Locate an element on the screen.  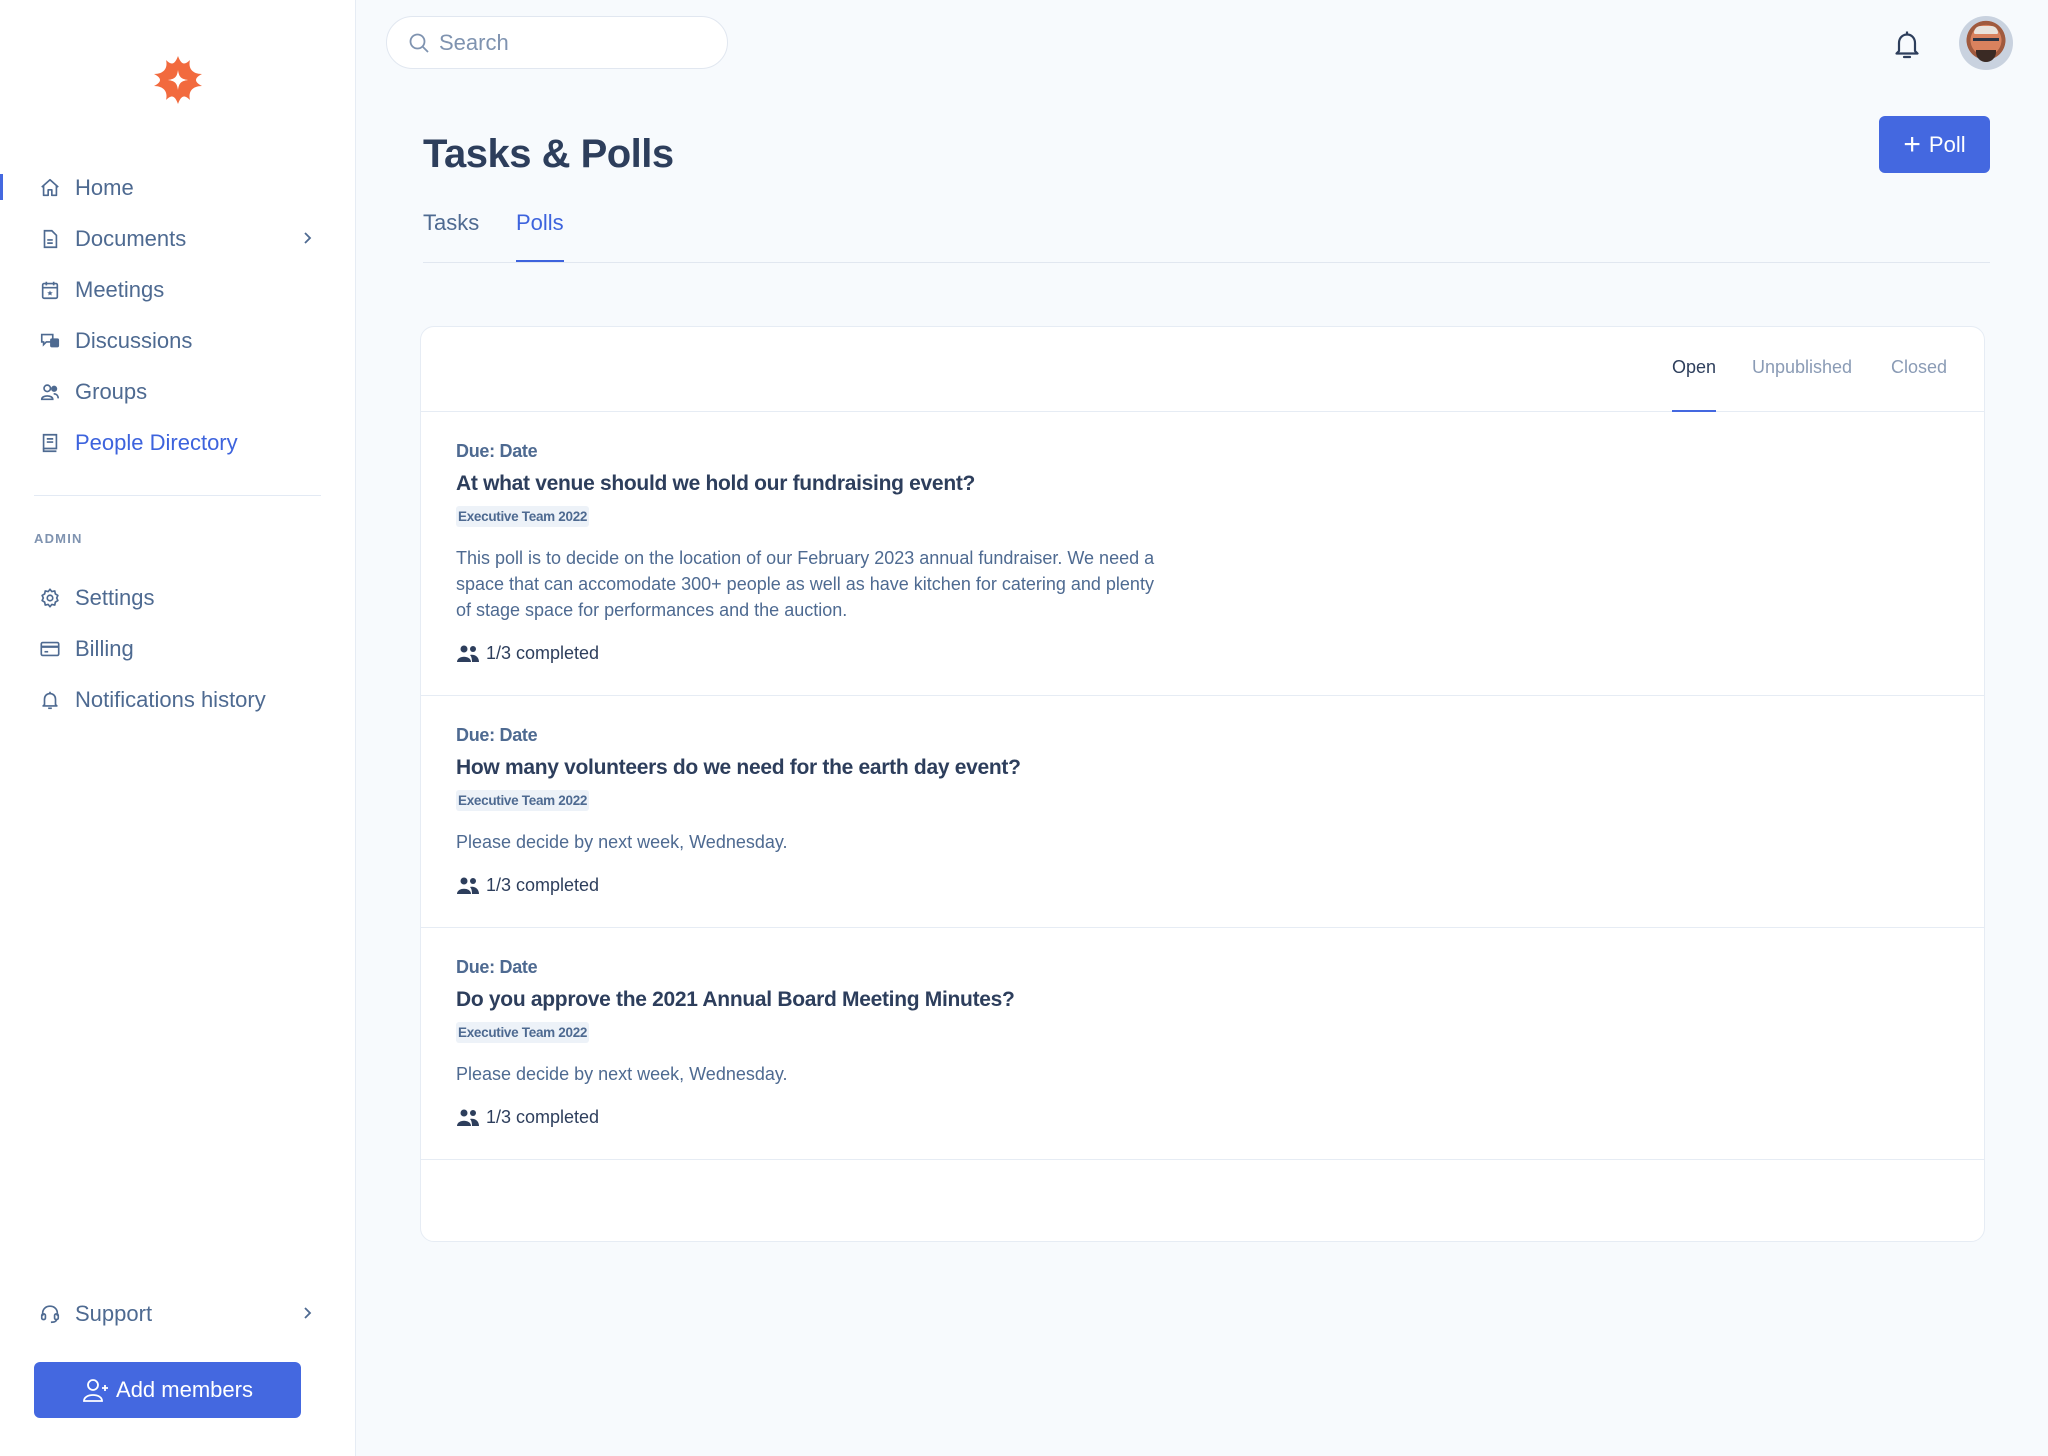
sidebar-item-label: Notifications history is located at coordinates (170, 699).